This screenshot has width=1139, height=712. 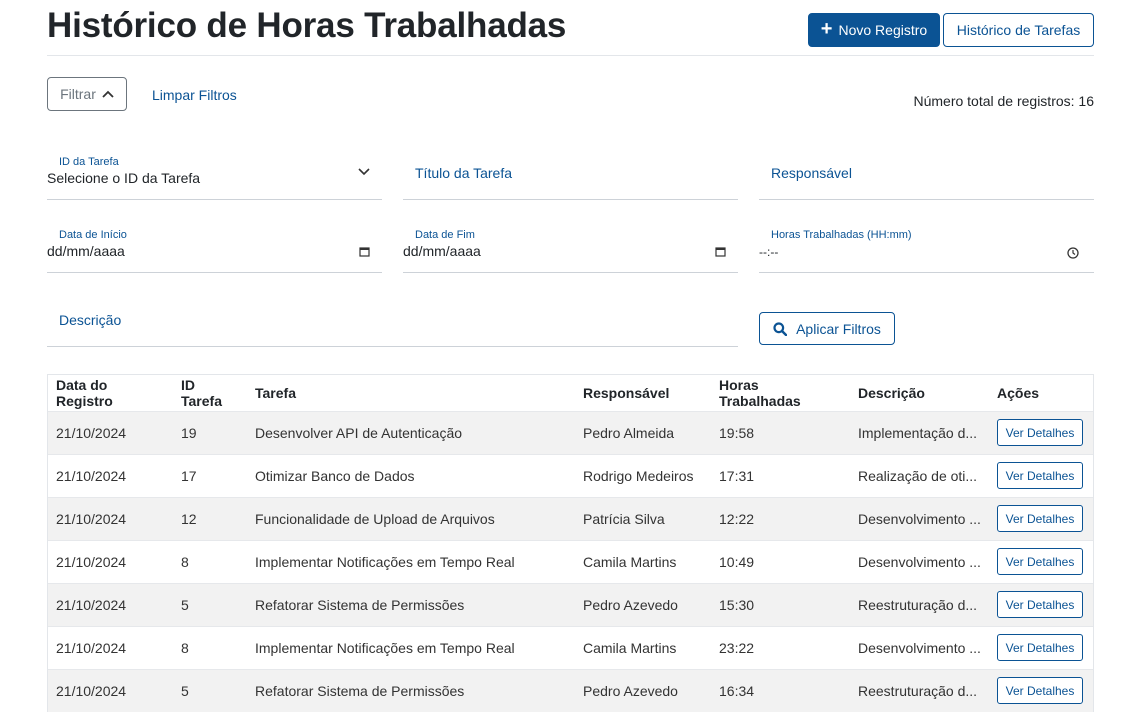 What do you see at coordinates (841, 235) in the screenshot?
I see `hours-label: Horas Trabalhadas (HH:mm)` at bounding box center [841, 235].